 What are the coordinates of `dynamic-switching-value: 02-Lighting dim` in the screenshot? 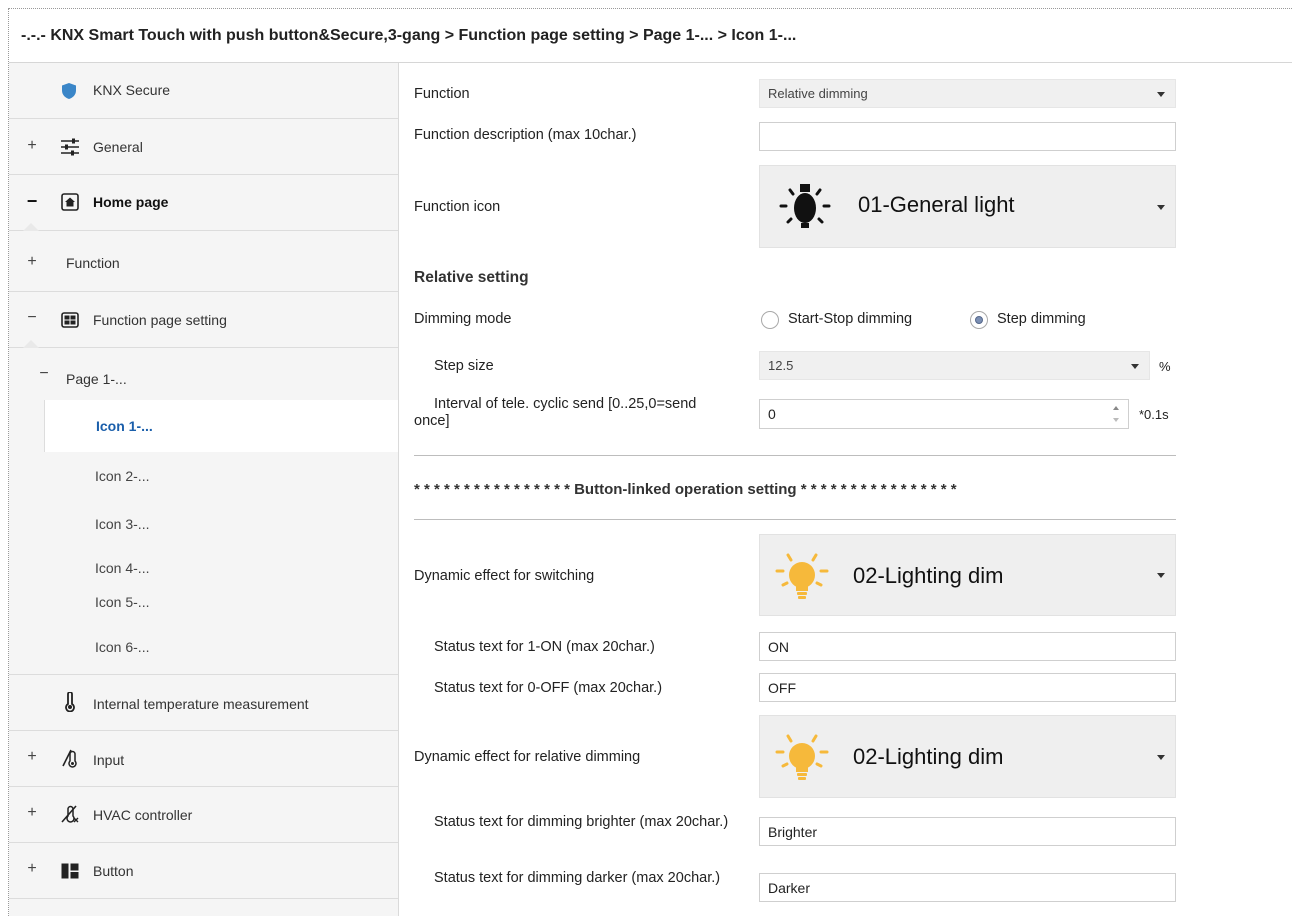 It's located at (928, 575).